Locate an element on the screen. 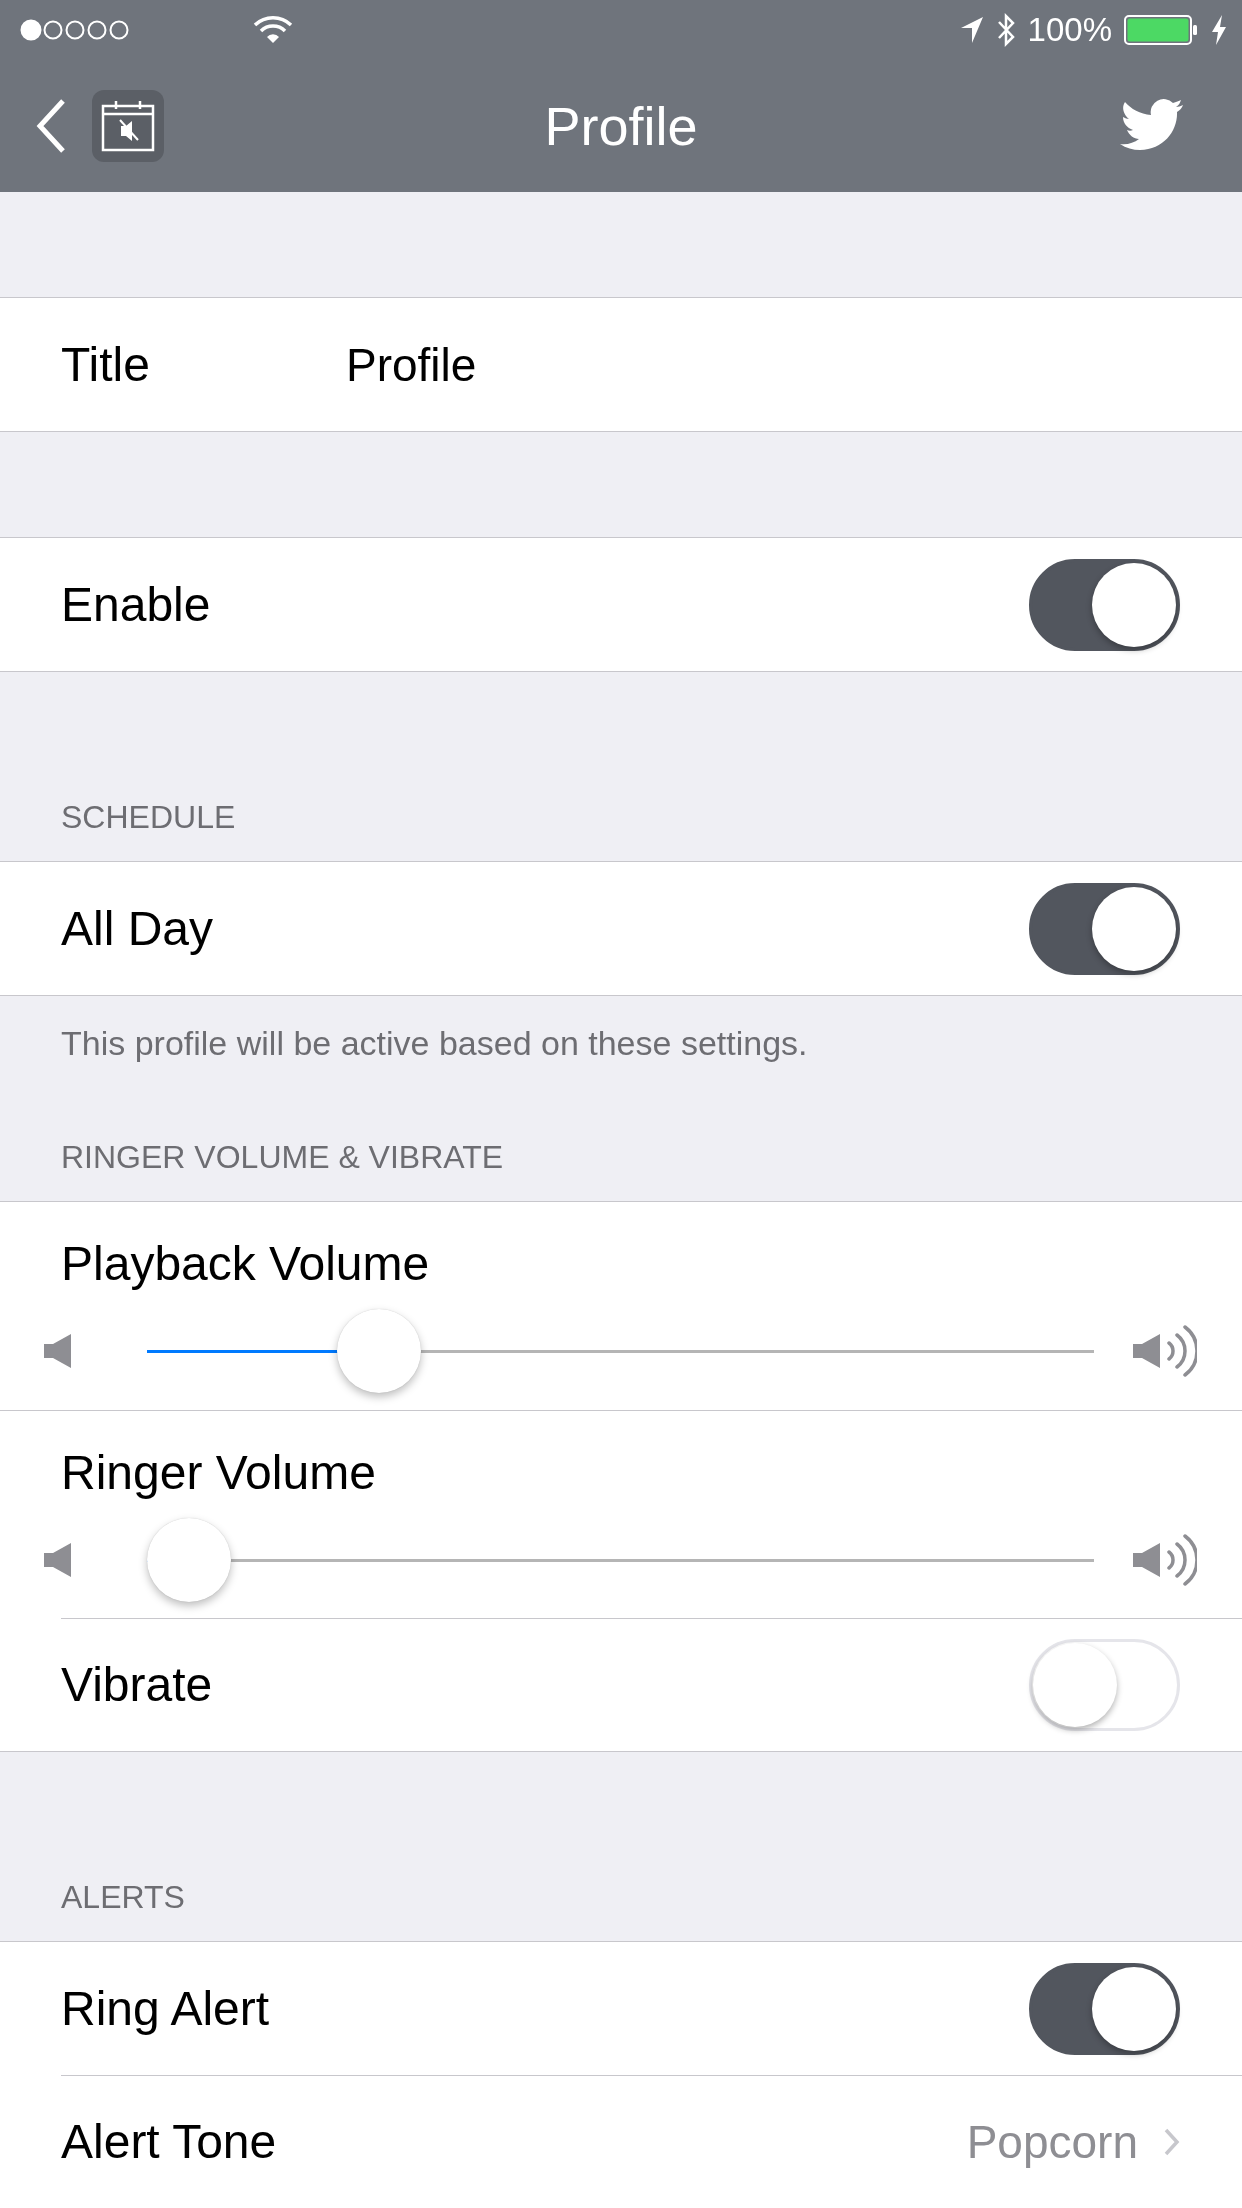 Image resolution: width=1242 pixels, height=2208 pixels. title-value: Profile is located at coordinates (411, 364).